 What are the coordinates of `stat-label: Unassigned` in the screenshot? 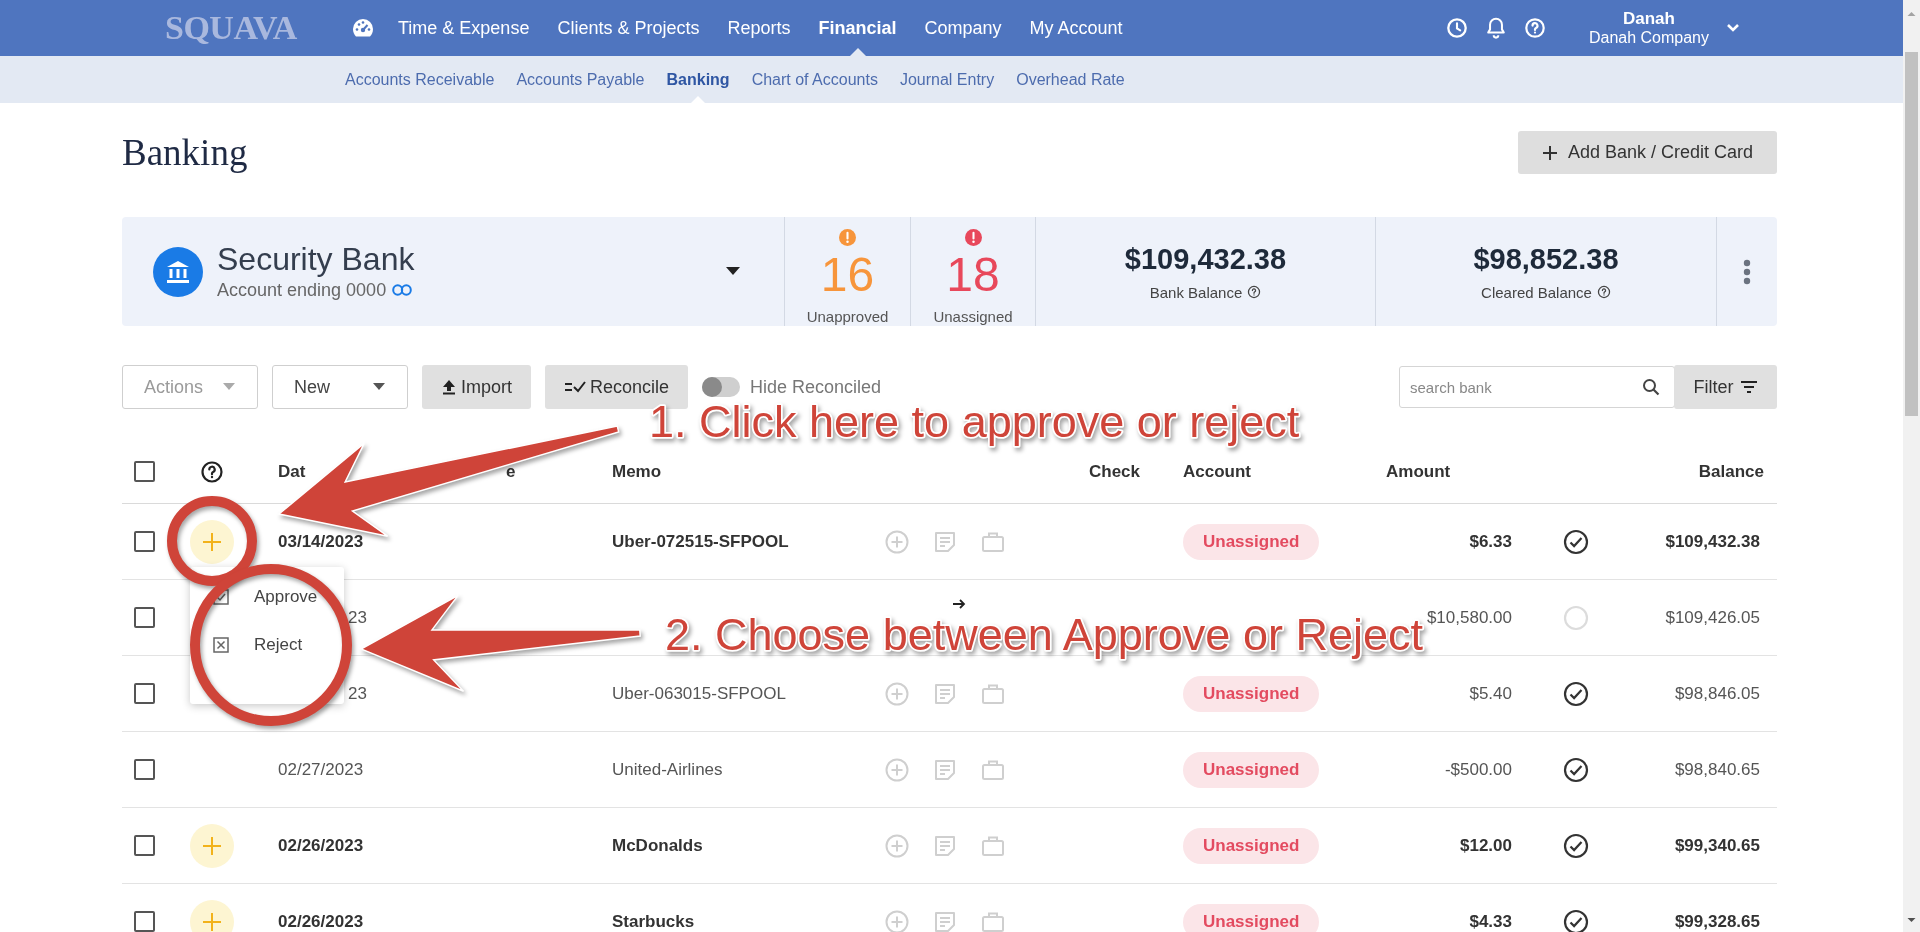 It's located at (973, 316).